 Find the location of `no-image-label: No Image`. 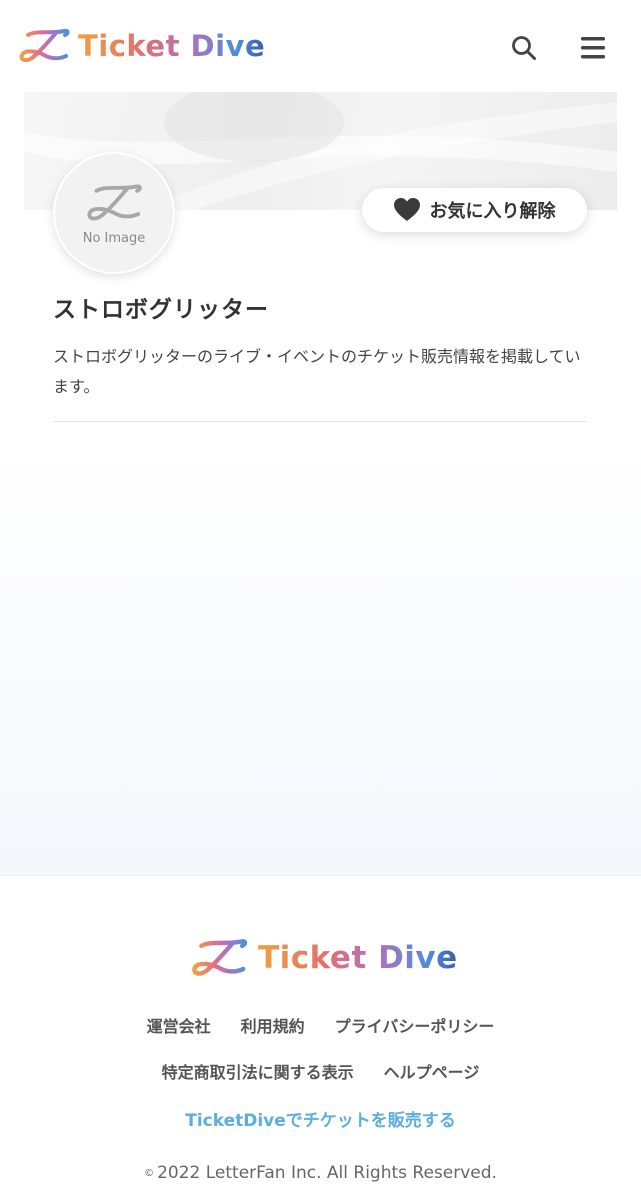

no-image-label: No Image is located at coordinates (114, 238).